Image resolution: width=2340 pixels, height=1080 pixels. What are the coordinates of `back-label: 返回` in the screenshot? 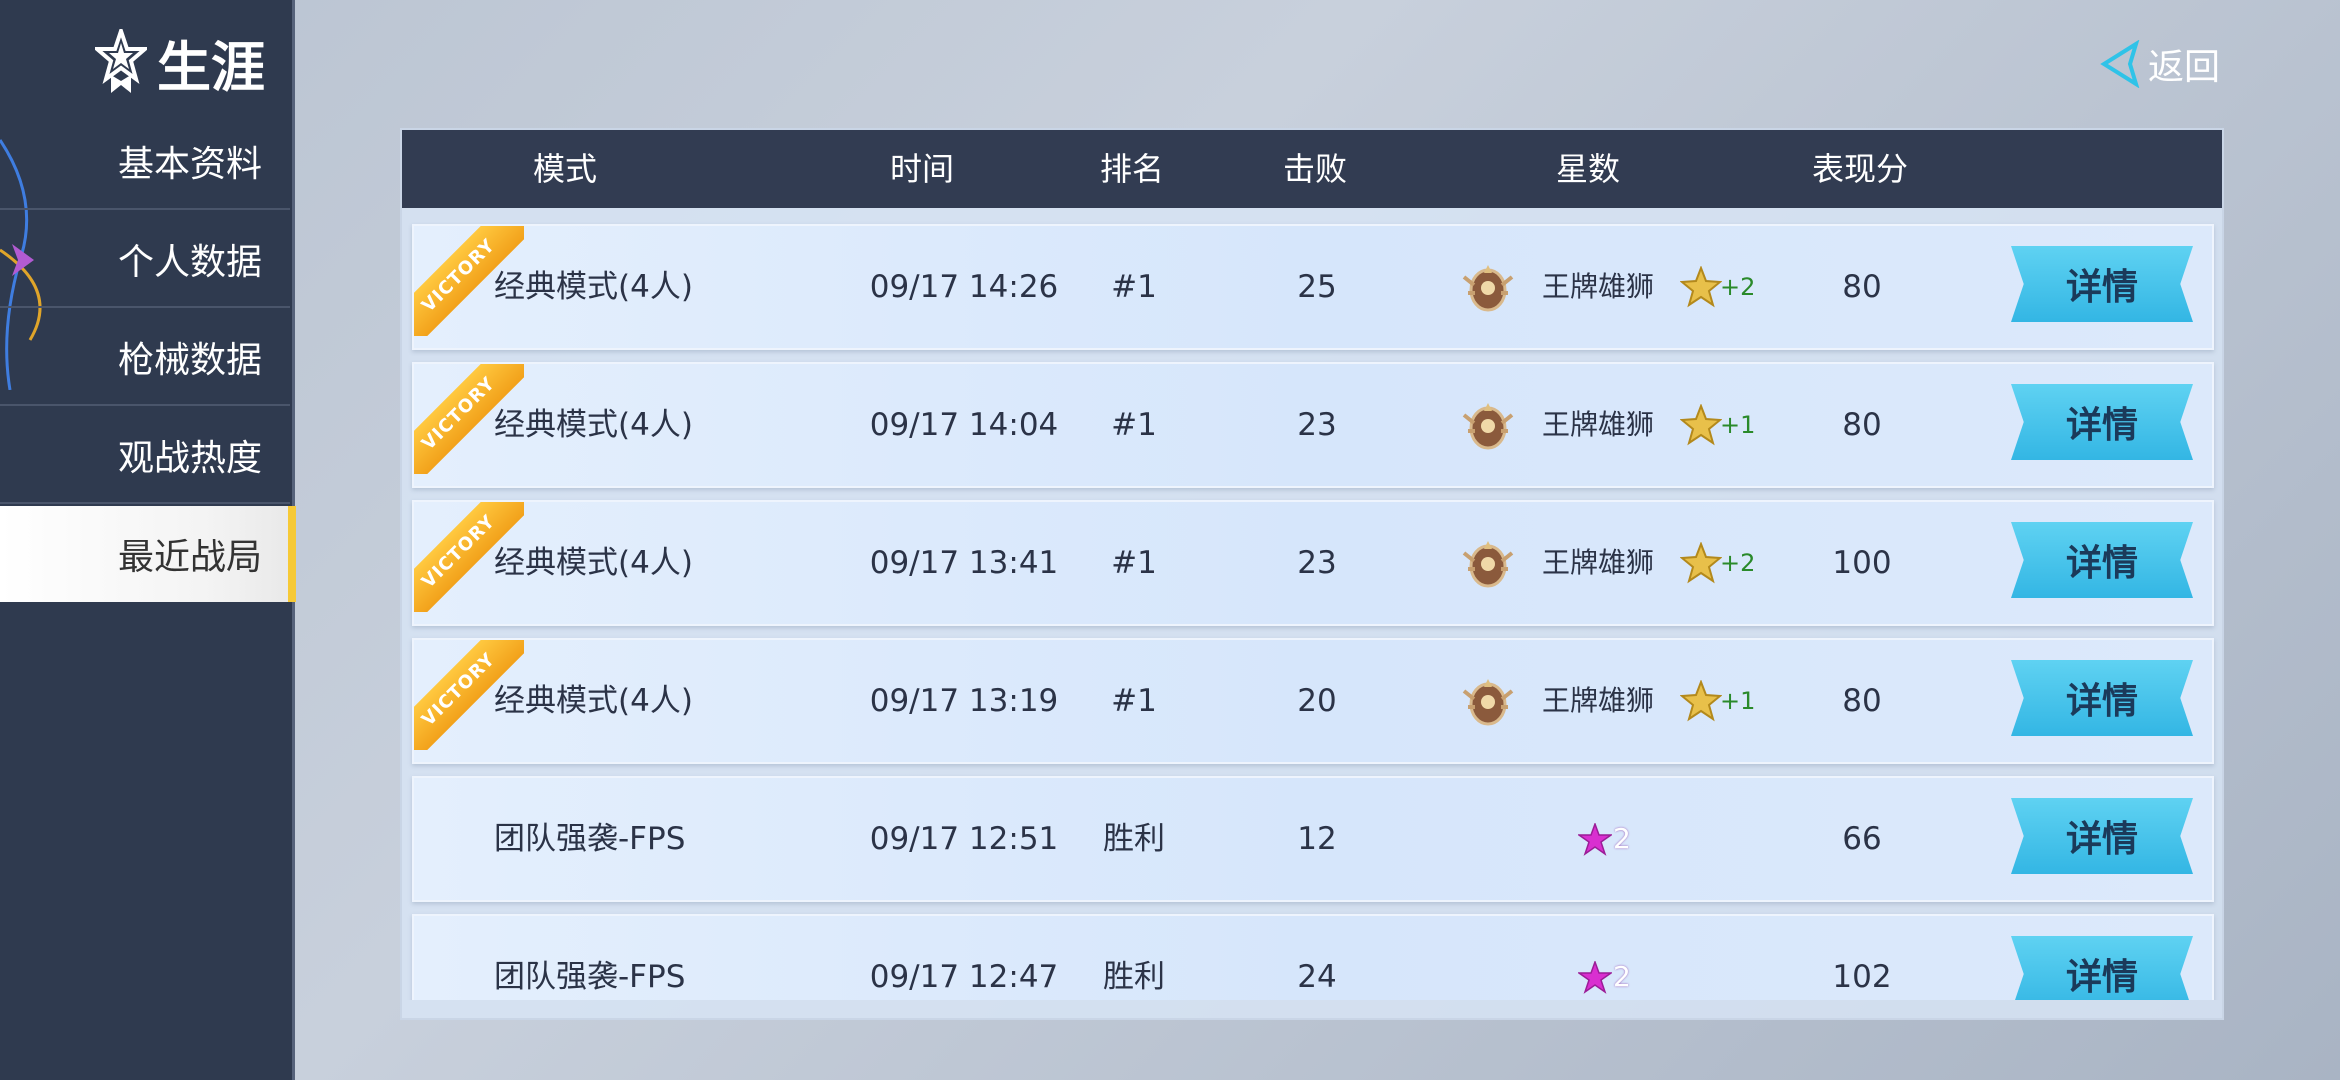 It's located at (2184, 67).